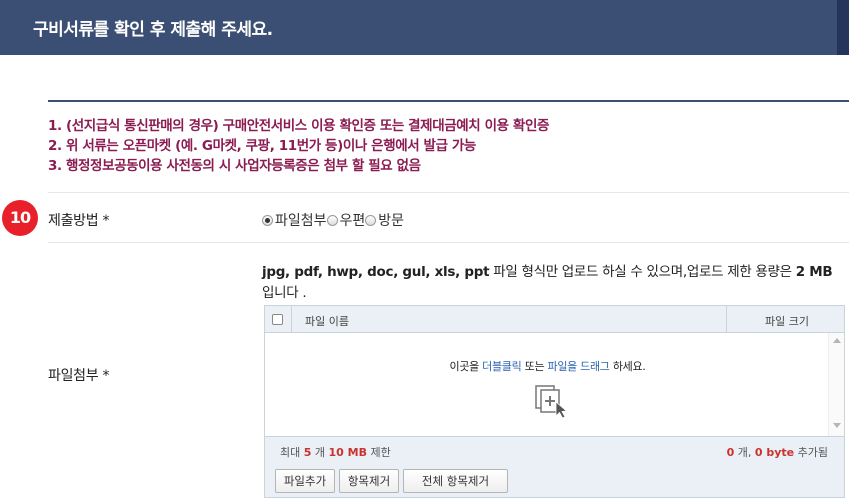  Describe the element at coordinates (292, 452) in the screenshot. I see `limit-text: 최대` at that location.